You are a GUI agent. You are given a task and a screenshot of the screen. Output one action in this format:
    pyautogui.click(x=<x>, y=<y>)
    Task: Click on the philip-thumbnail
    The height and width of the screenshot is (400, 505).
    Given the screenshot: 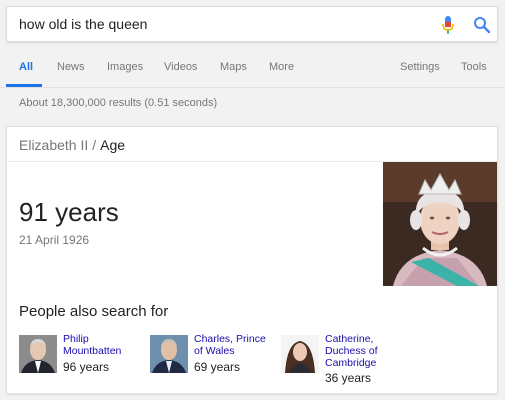 What is the action you would take?
    pyautogui.click(x=38, y=354)
    